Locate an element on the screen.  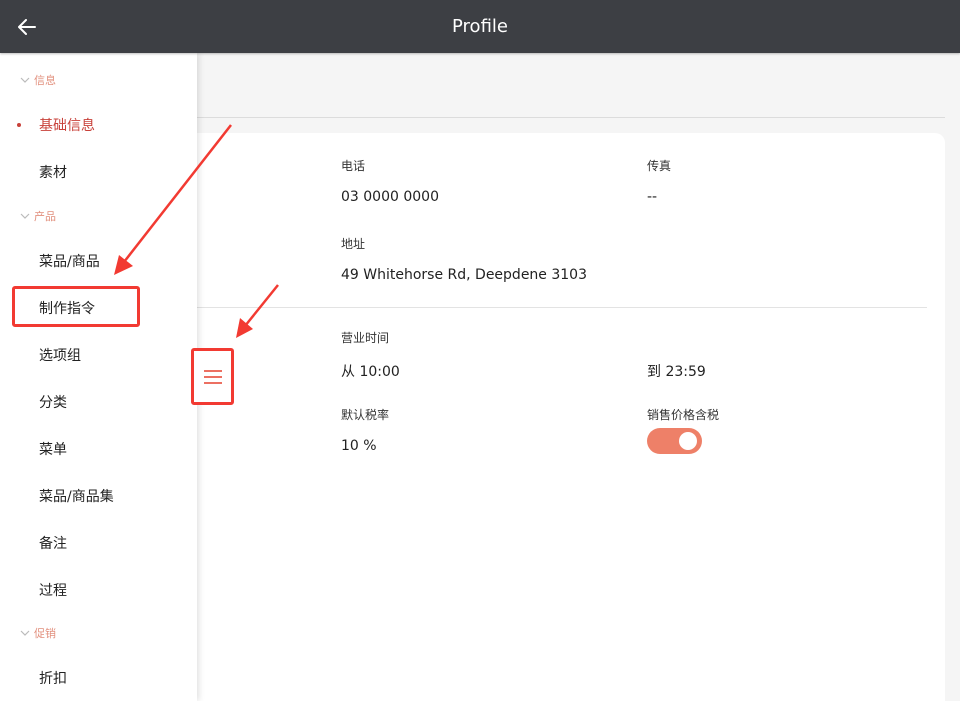
section-label: 产品 is located at coordinates (45, 216).